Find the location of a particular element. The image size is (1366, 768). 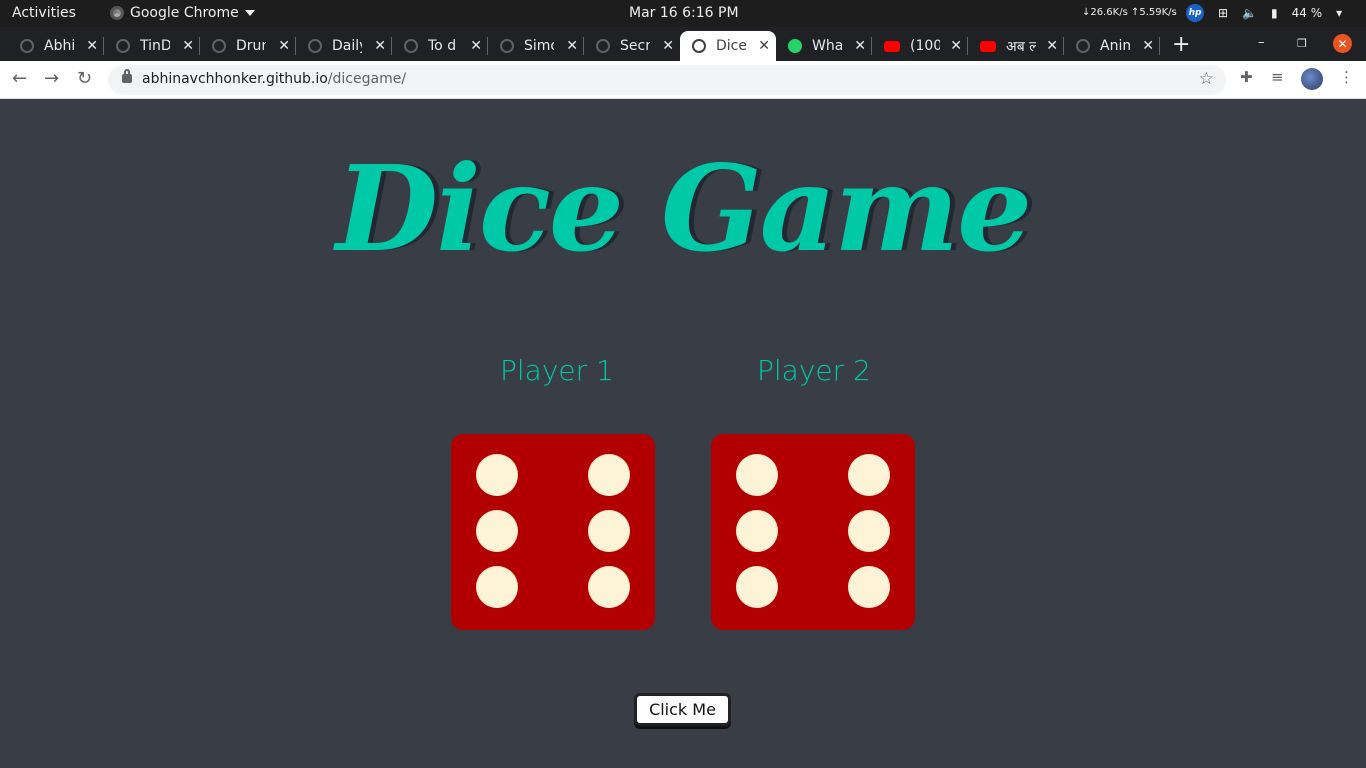

tab: Anim ✕ is located at coordinates (1112, 46).